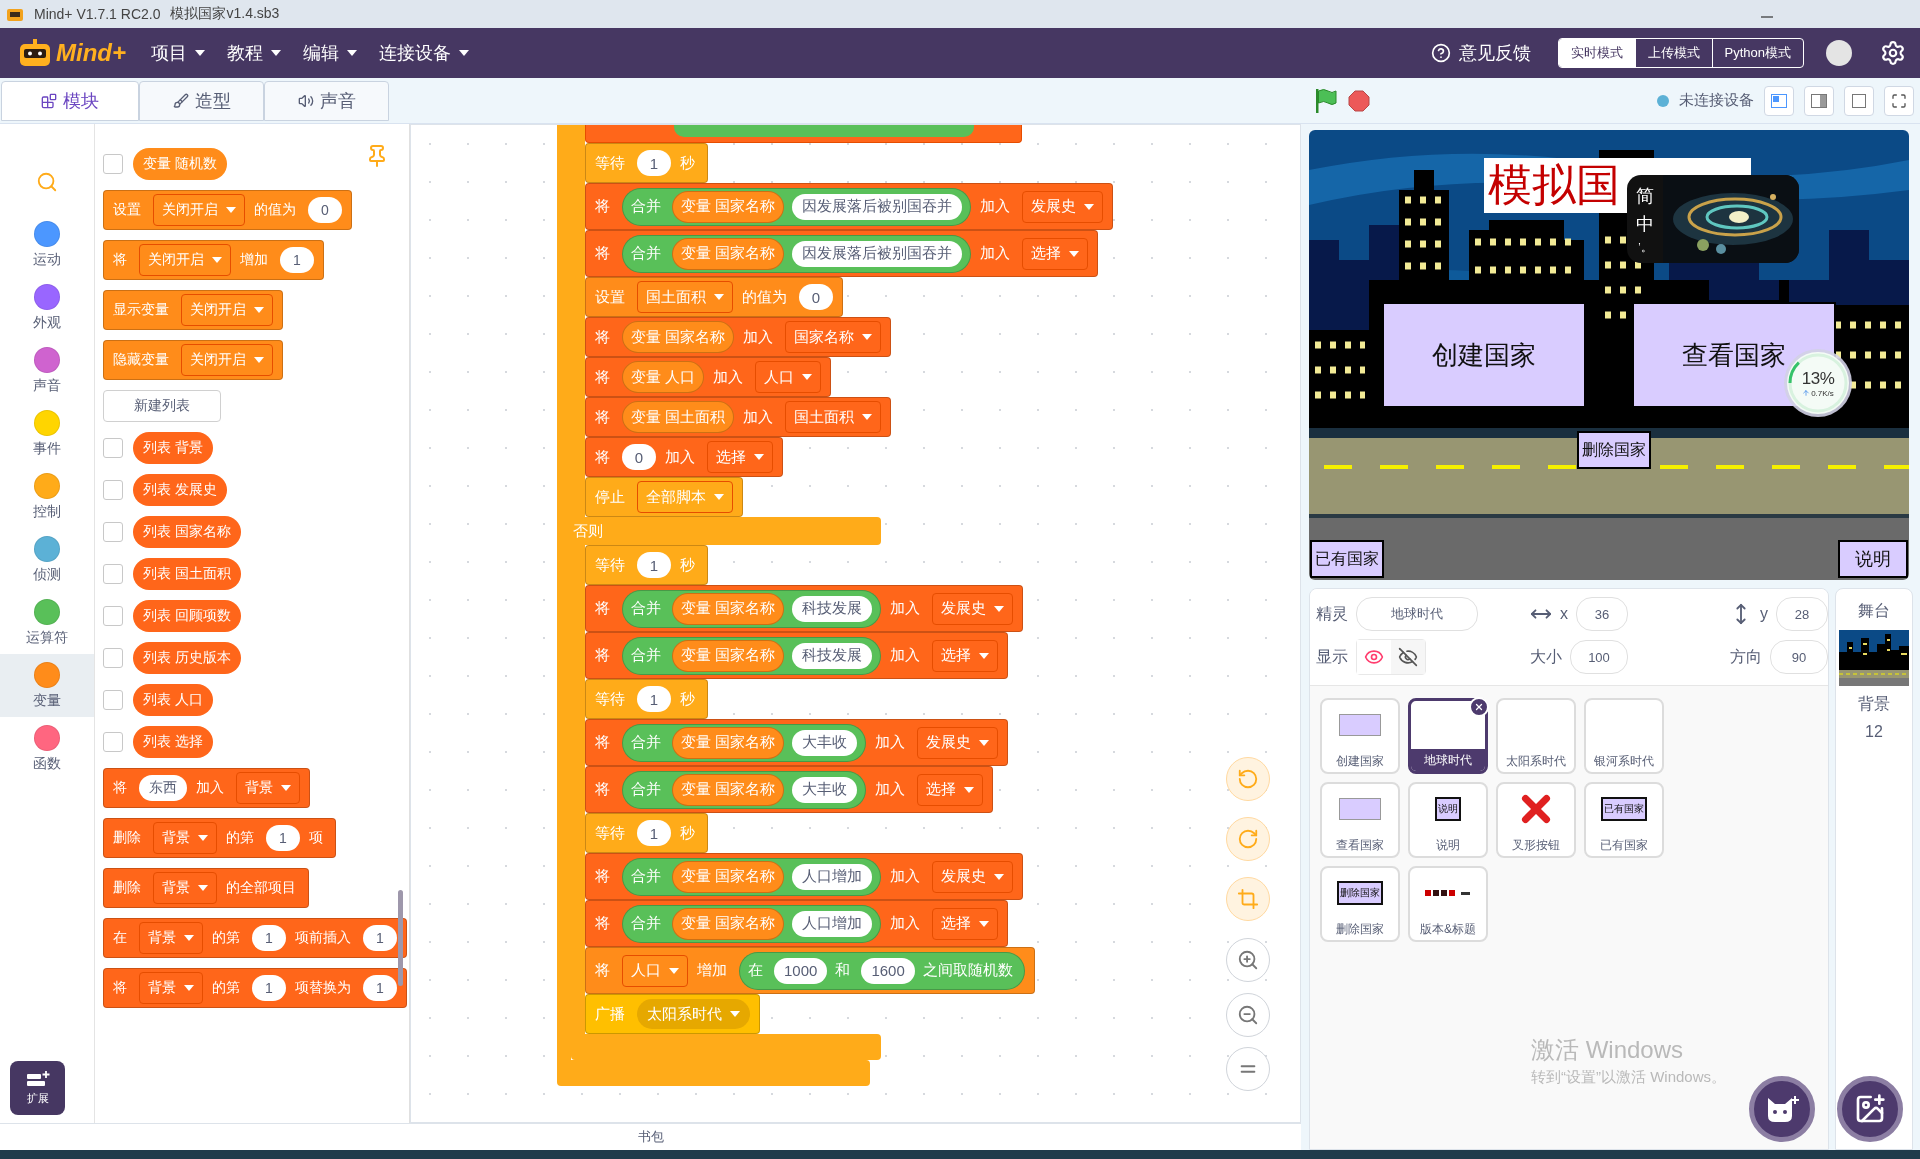 Image resolution: width=1920 pixels, height=1159 pixels. I want to click on category-item: 事件, so click(47, 433).